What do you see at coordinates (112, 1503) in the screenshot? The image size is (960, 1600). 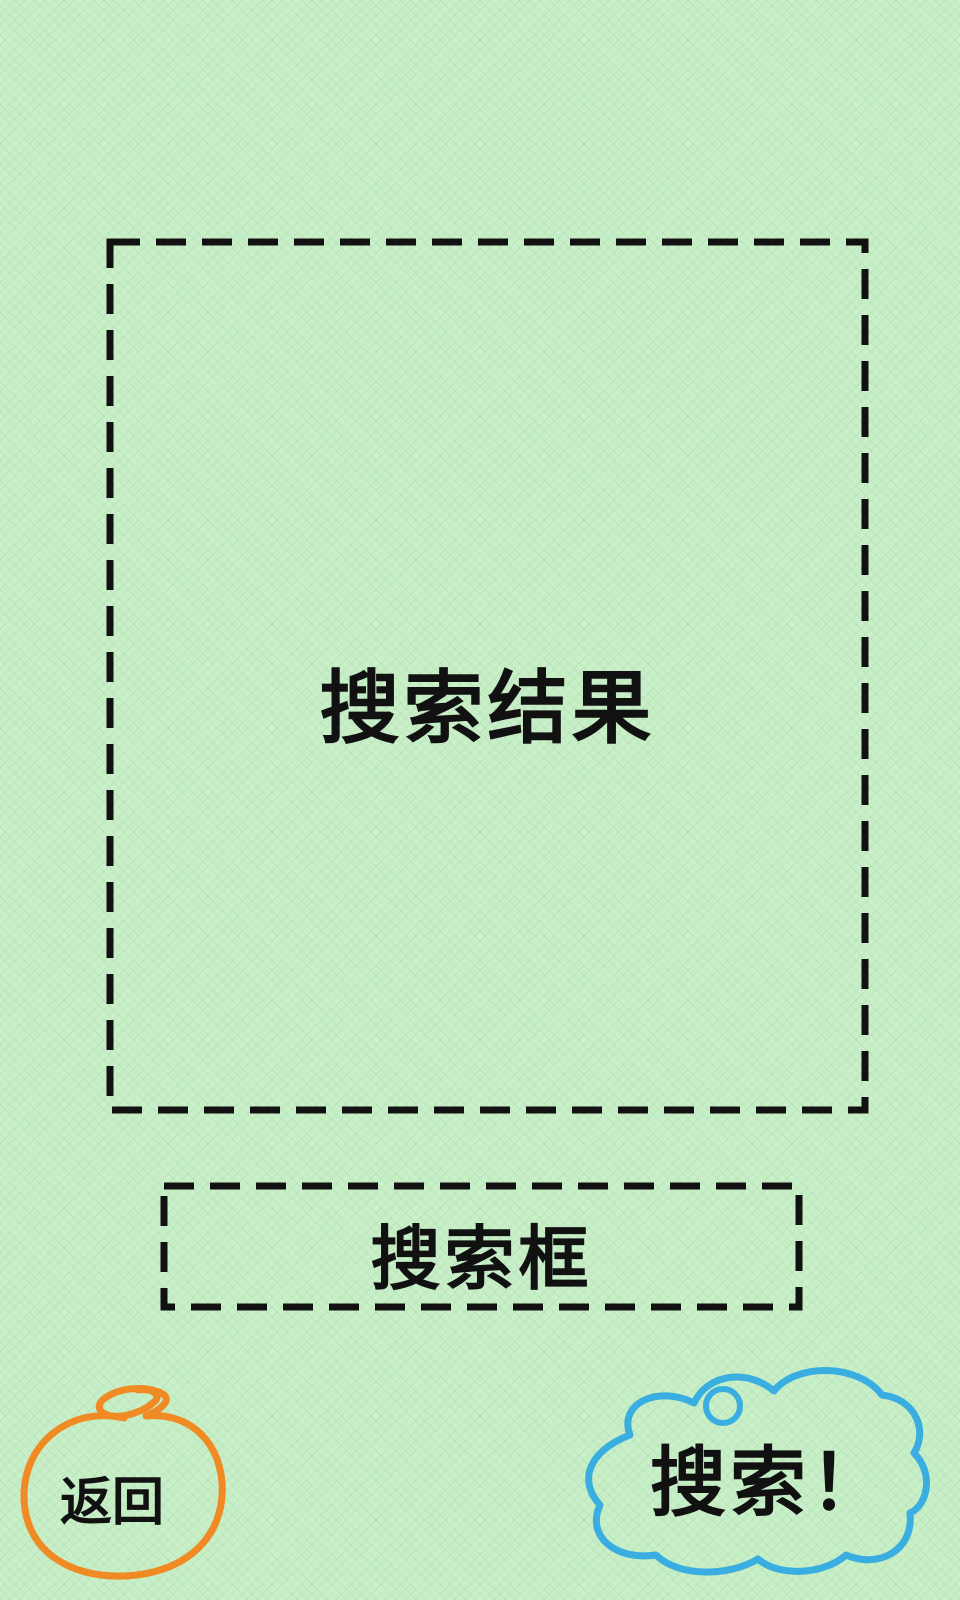 I see `back-button-label: 返回` at bounding box center [112, 1503].